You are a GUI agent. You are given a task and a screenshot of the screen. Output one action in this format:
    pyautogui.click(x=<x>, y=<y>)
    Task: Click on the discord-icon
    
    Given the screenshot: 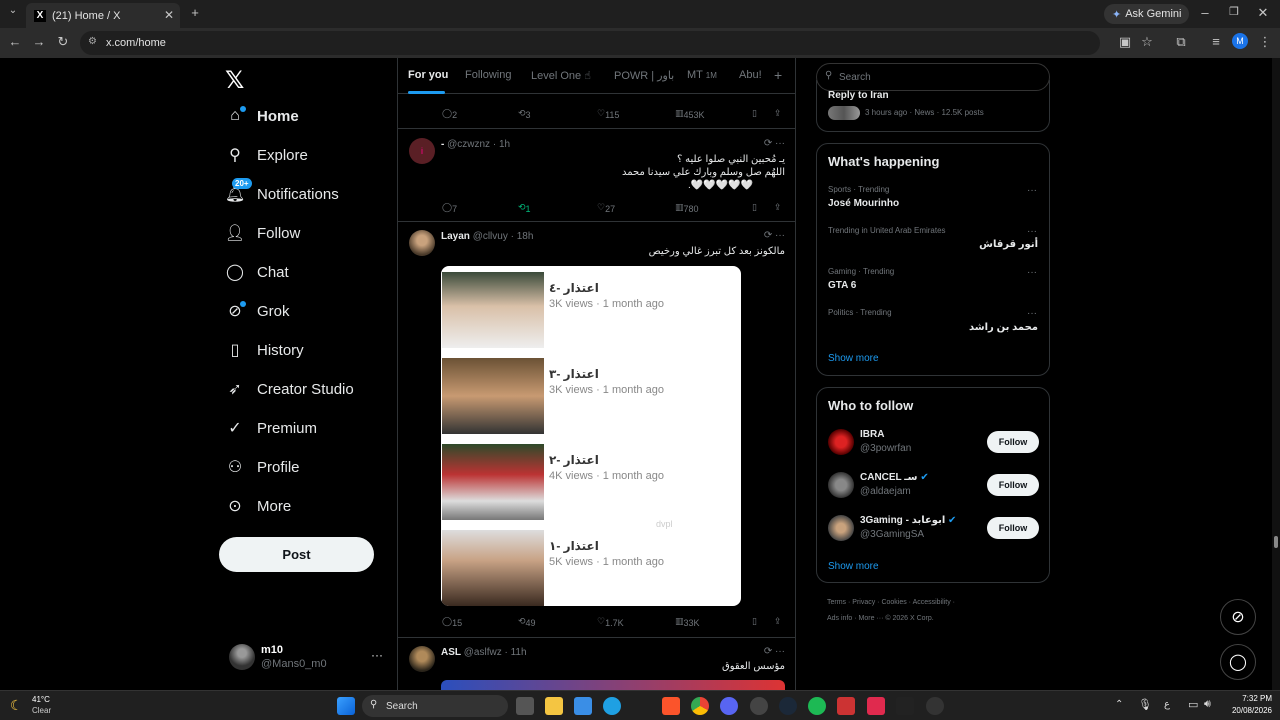 What is the action you would take?
    pyautogui.click(x=729, y=706)
    